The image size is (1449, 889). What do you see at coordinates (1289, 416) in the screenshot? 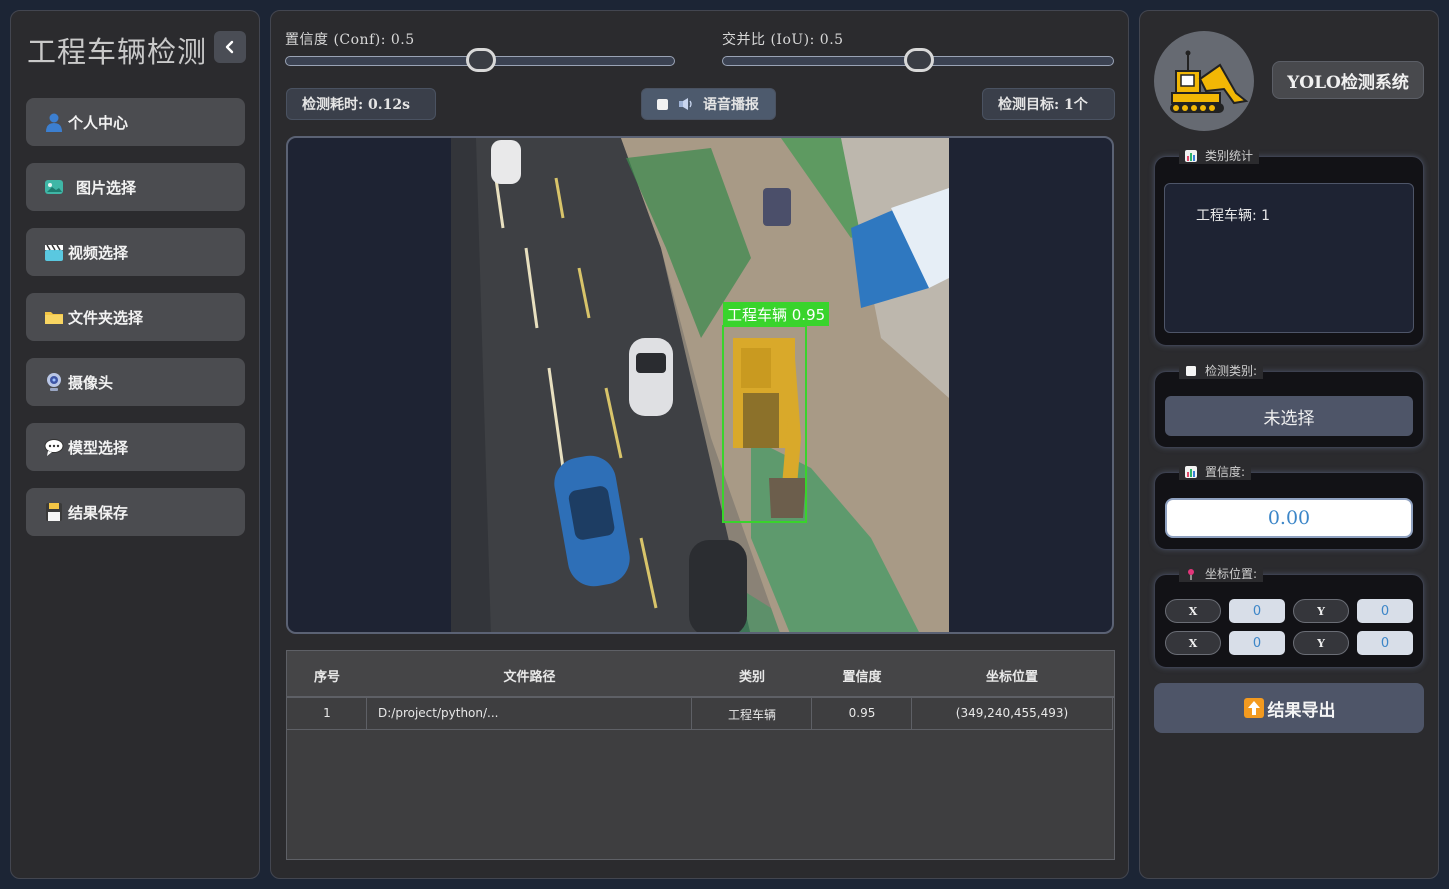
I see `detect-class-select: 未选择` at bounding box center [1289, 416].